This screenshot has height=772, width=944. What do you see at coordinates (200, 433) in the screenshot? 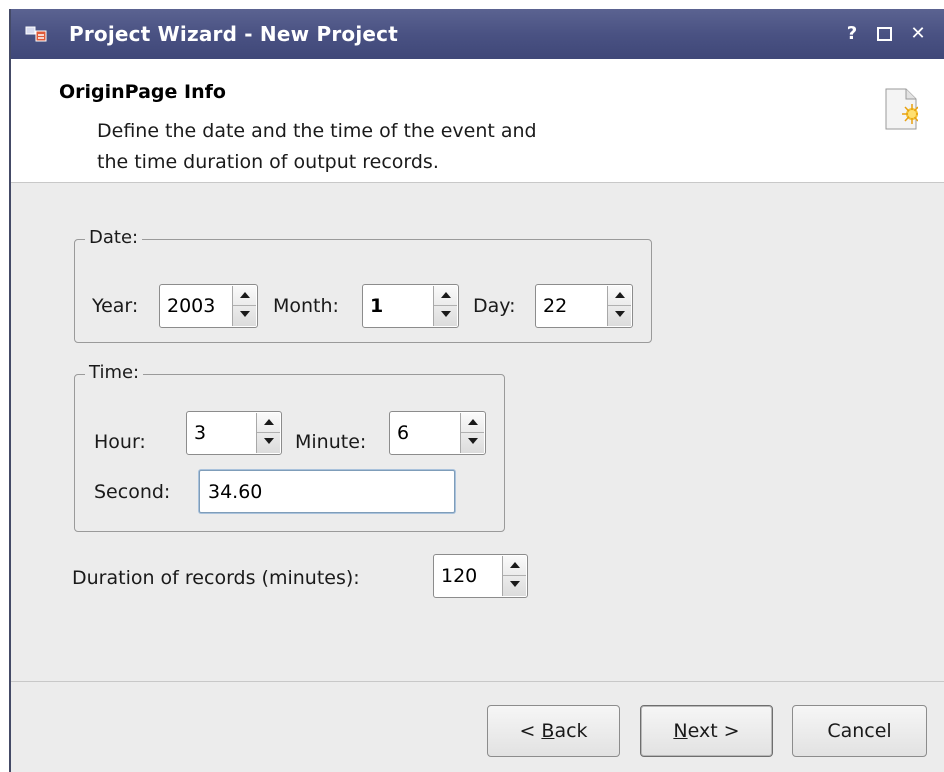
I see `hour-value: 3` at bounding box center [200, 433].